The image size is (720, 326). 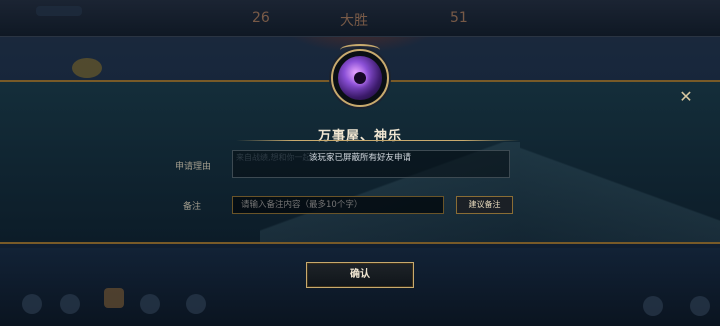 What do you see at coordinates (360, 275) in the screenshot?
I see `confirm-button: 确认` at bounding box center [360, 275].